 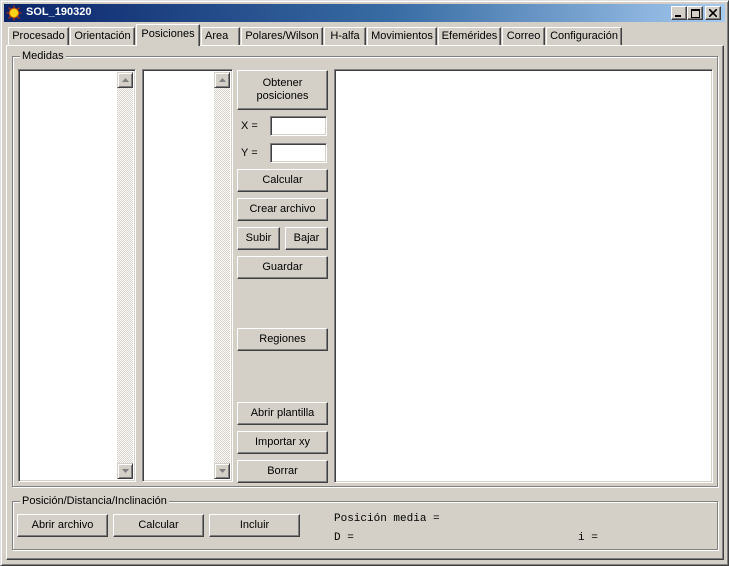 I want to click on maximize-button, so click(x=695, y=13).